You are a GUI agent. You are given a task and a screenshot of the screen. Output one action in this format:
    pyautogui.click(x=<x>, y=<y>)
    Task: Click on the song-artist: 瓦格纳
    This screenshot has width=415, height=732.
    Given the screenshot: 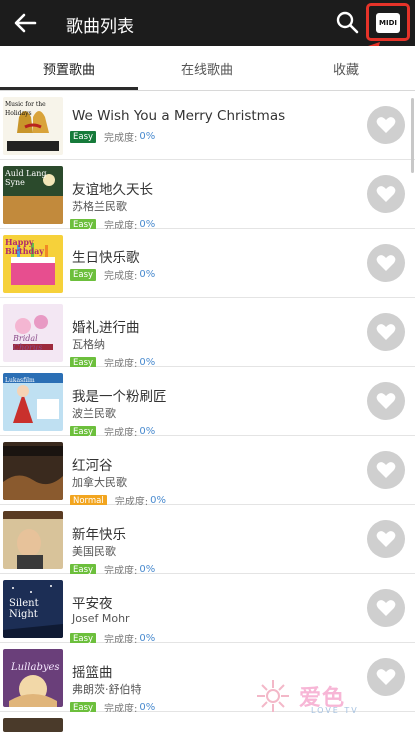 What is the action you would take?
    pyautogui.click(x=88, y=344)
    